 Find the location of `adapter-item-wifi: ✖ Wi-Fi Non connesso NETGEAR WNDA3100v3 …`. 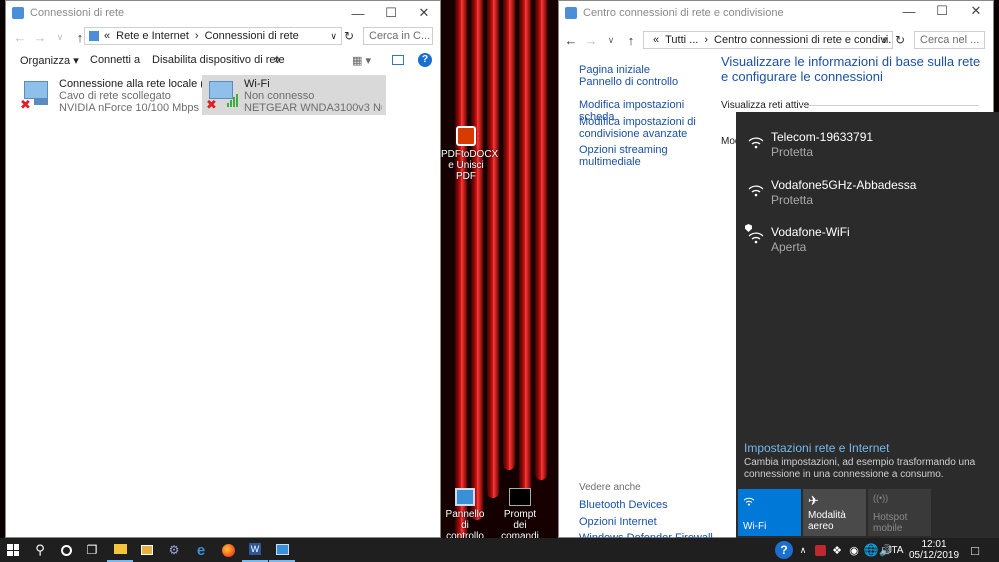

adapter-item-wifi: ✖ Wi-Fi Non connesso NETGEAR WNDA3100v3 … is located at coordinates (294, 95).